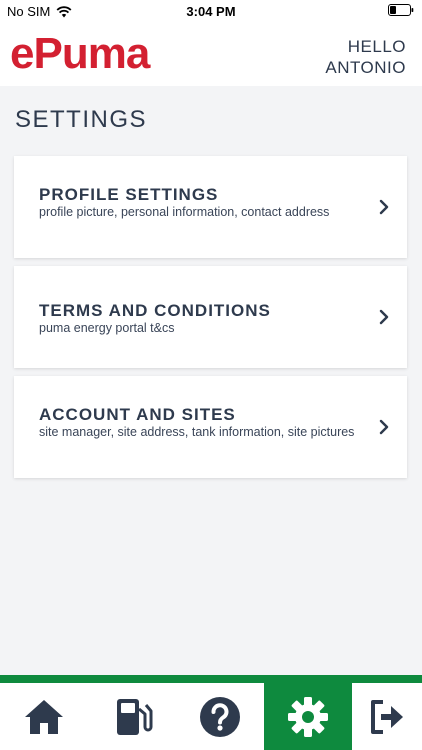  I want to click on app-header: ePuma HELLO ANTONIO, so click(211, 54).